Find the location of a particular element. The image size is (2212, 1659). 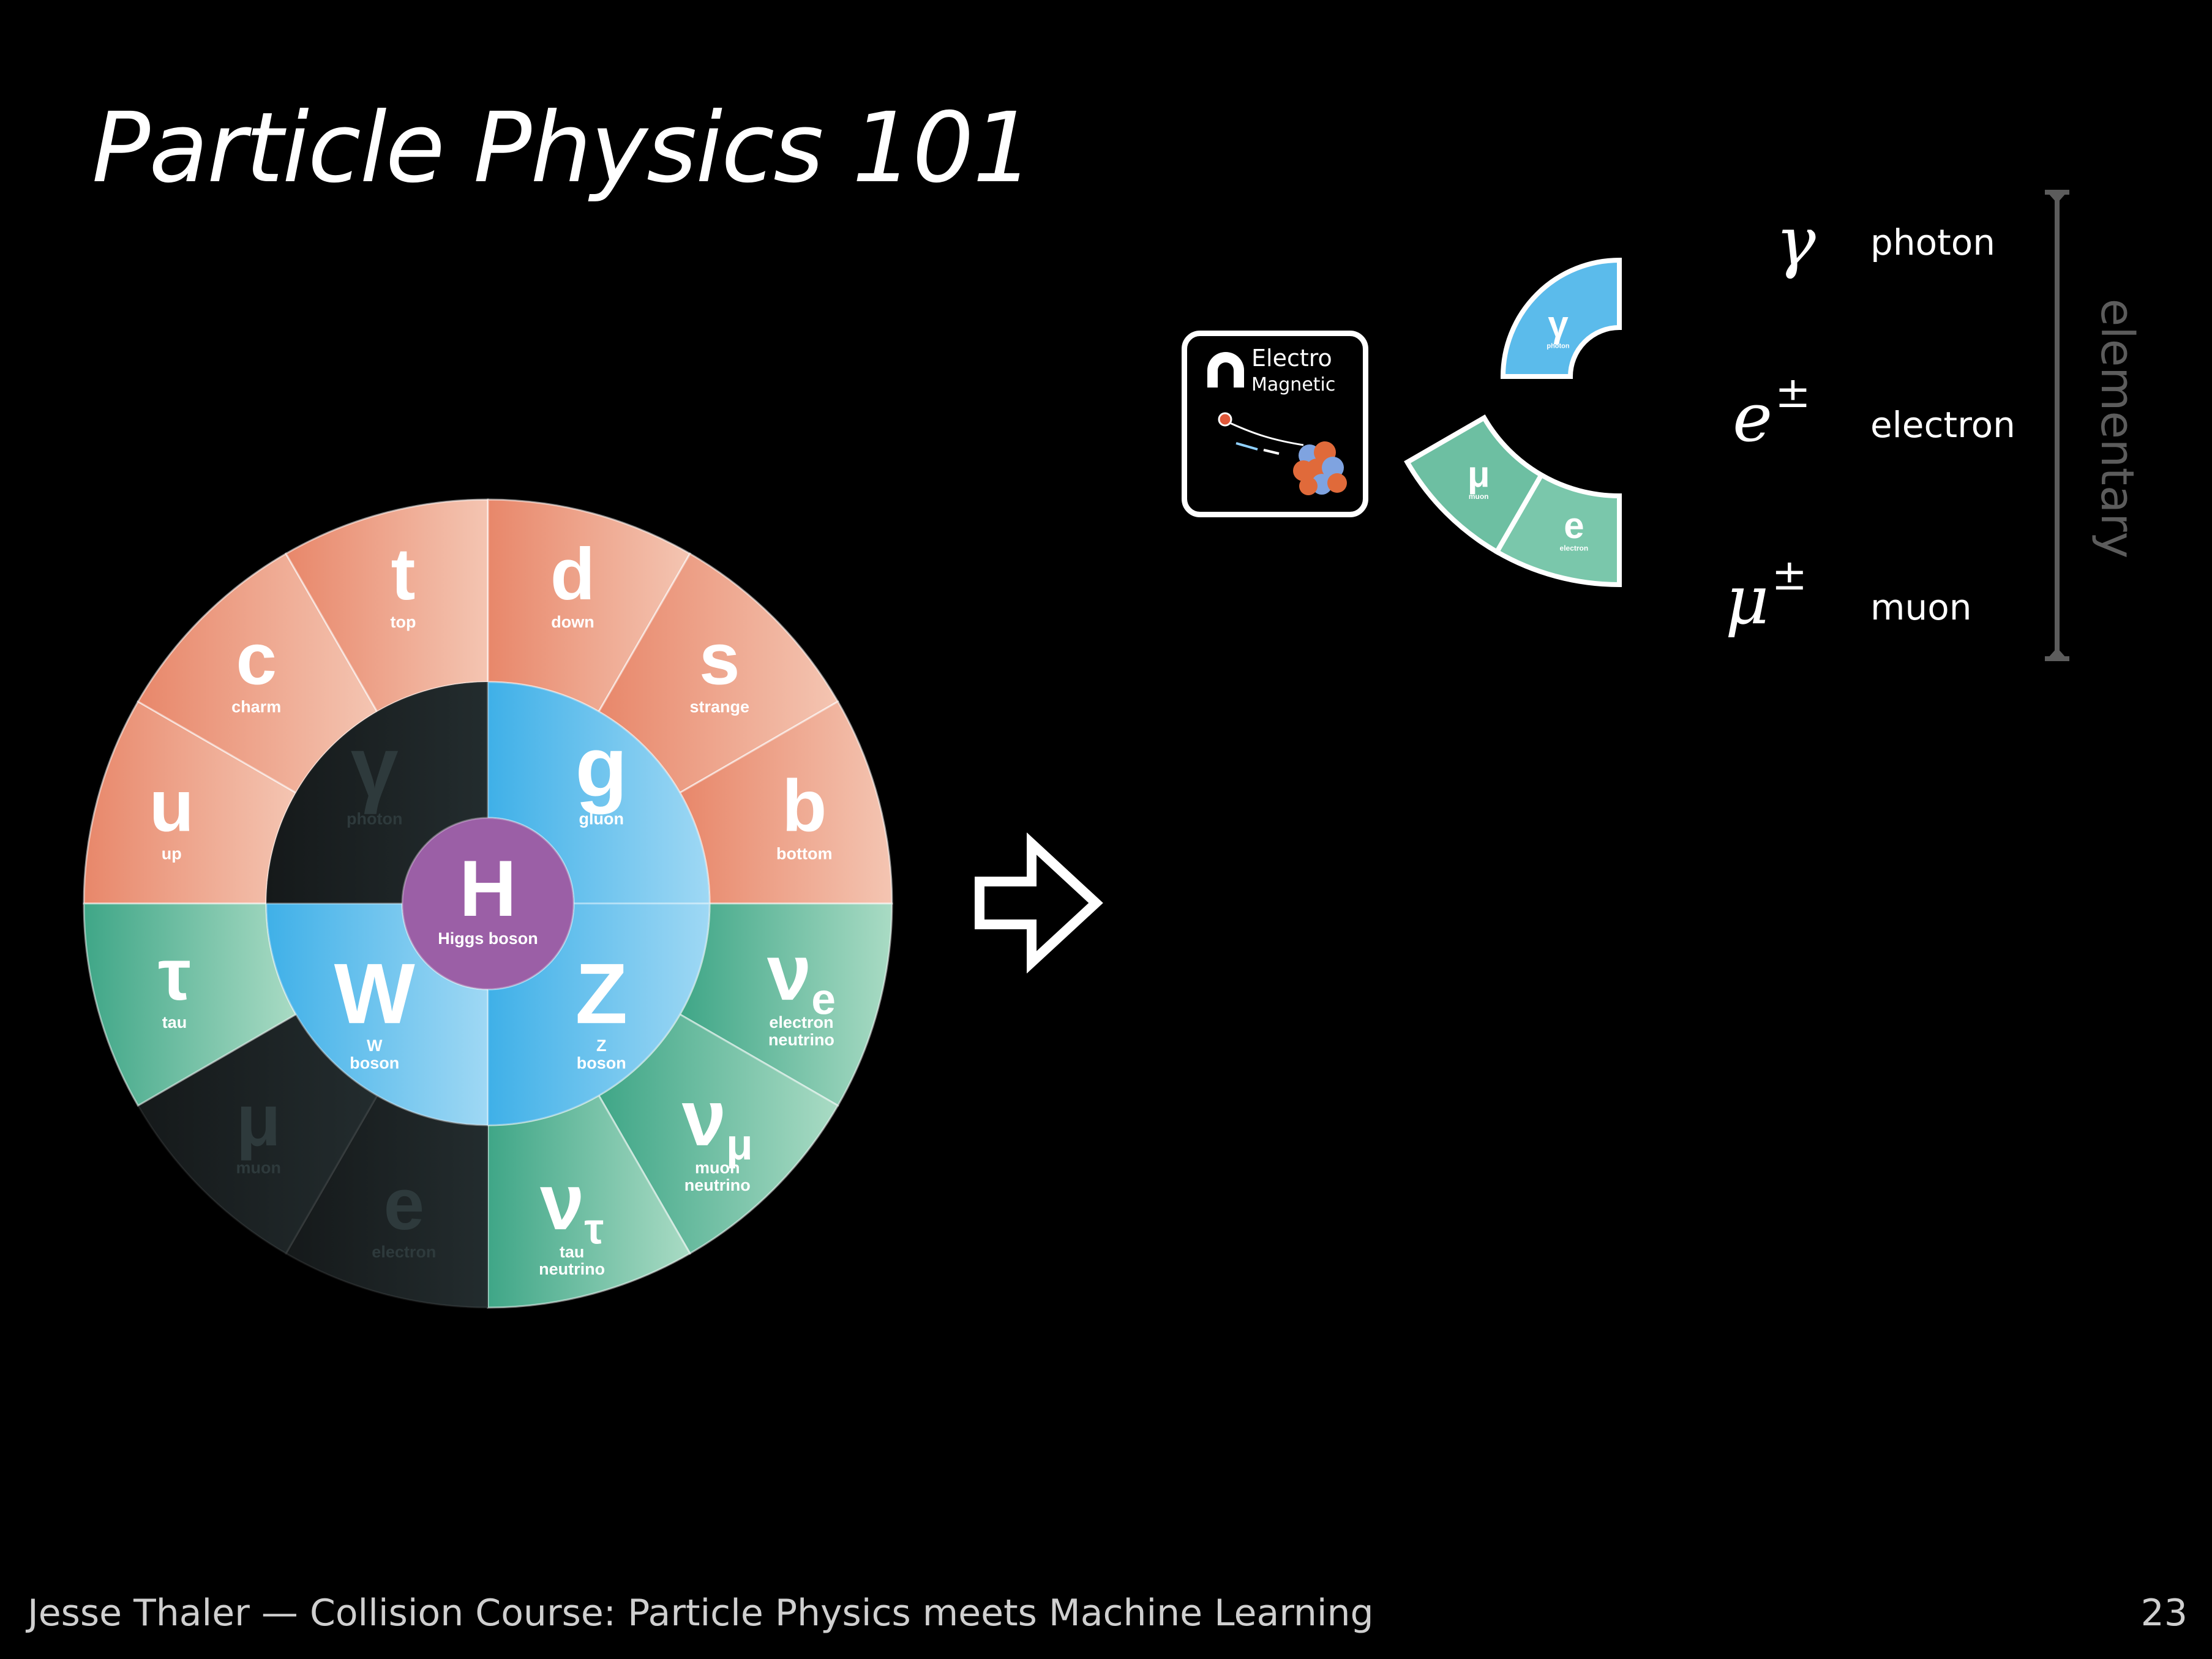

page-number: 23 is located at coordinates (2164, 1613).